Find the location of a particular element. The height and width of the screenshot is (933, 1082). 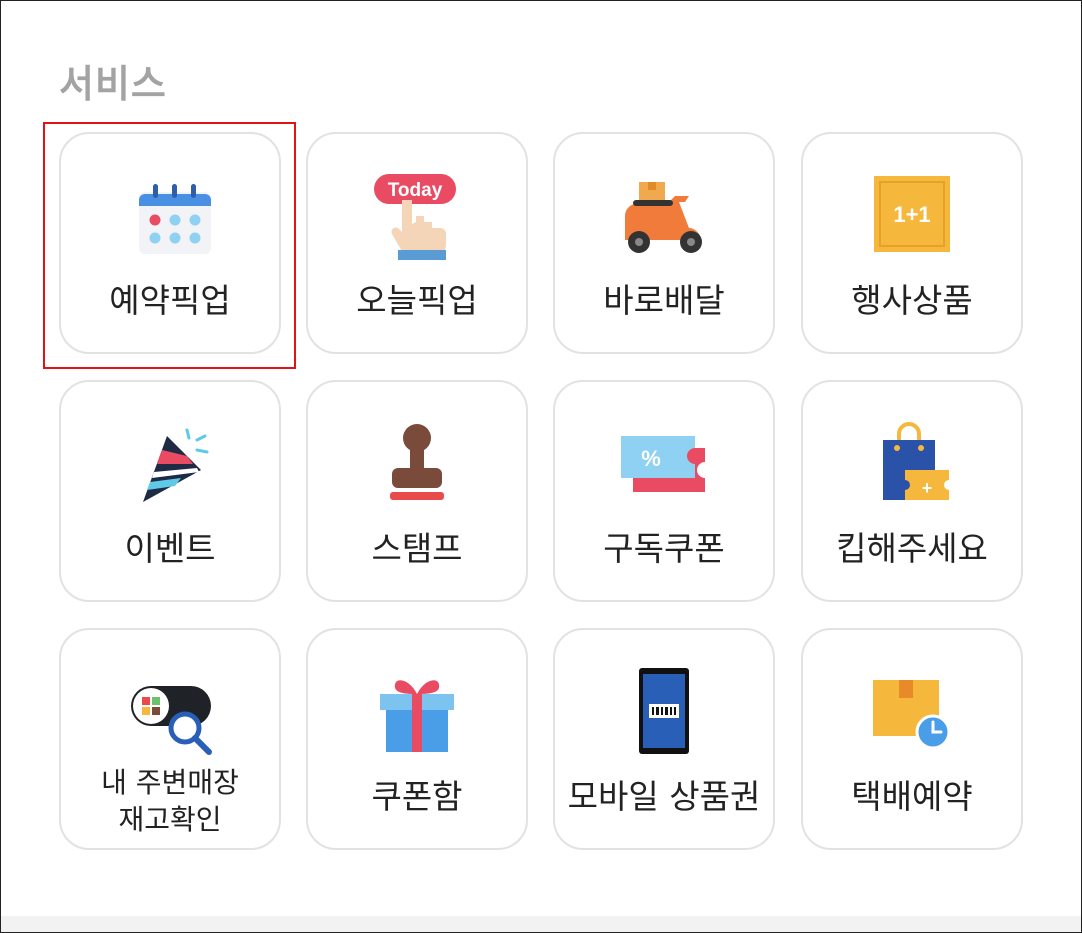

percent-text: % is located at coordinates (651, 458).